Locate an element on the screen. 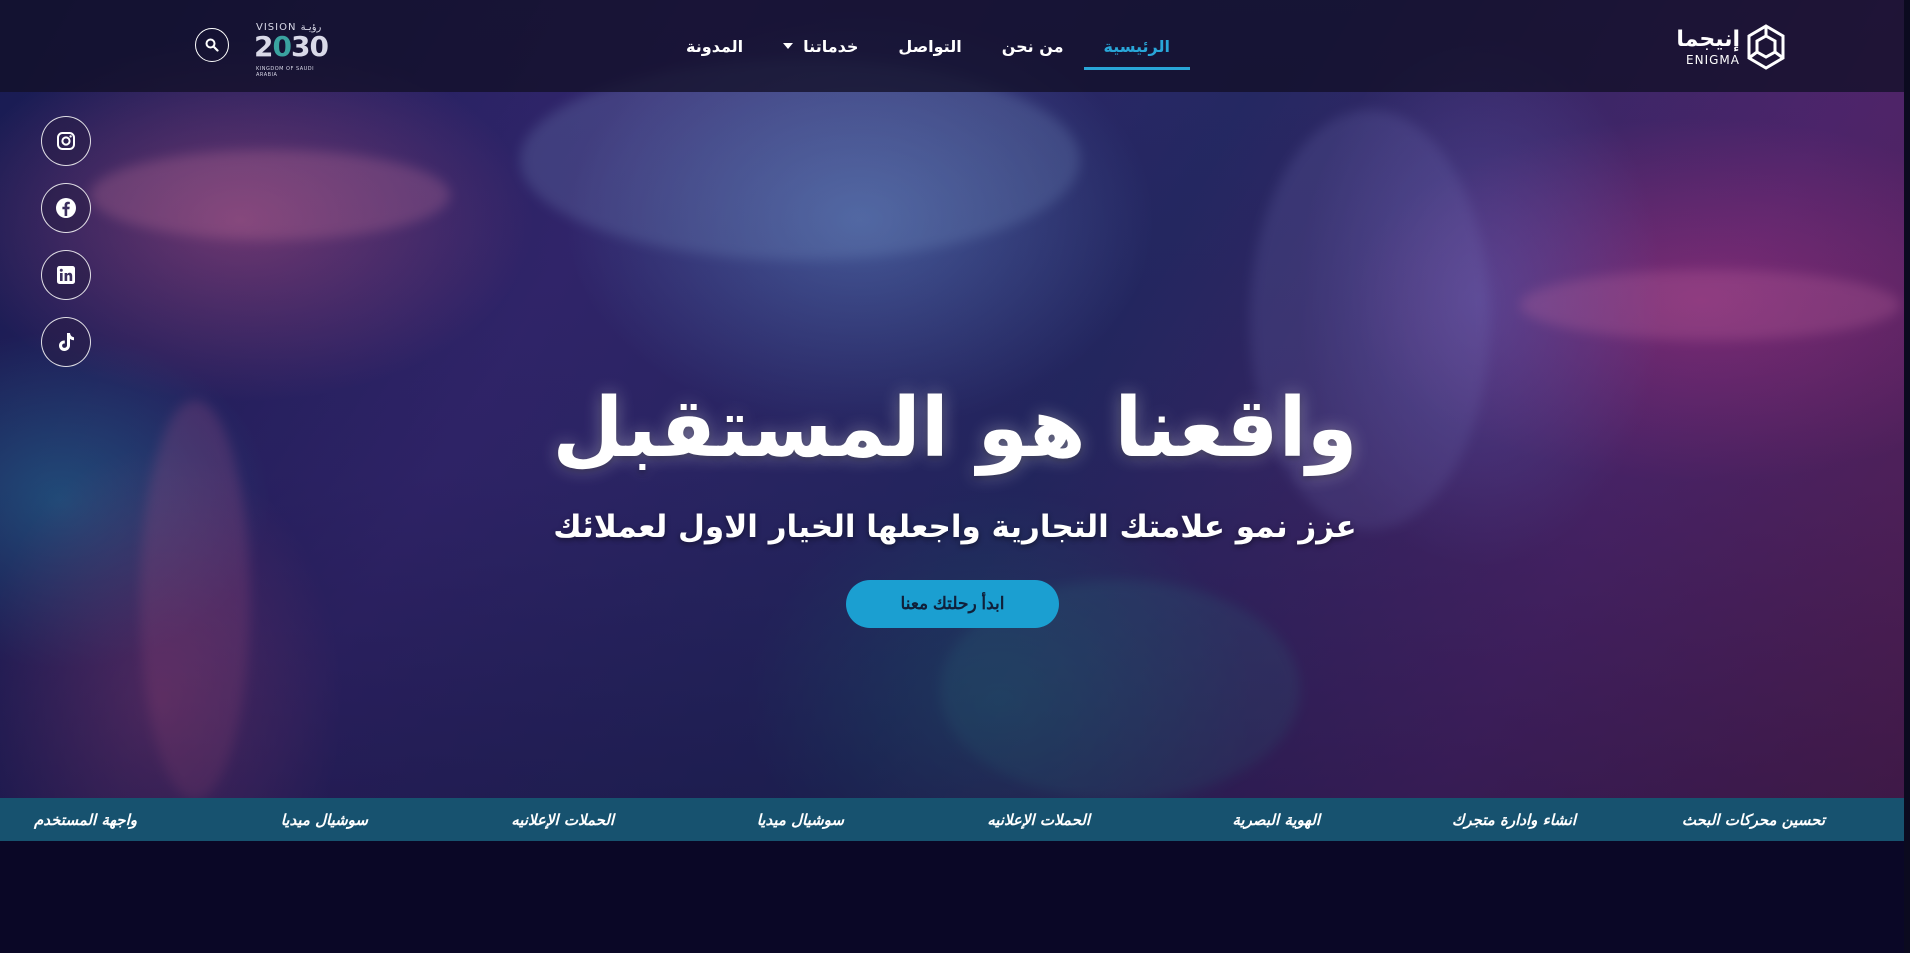 This screenshot has width=1910, height=953. start-journey-button: ابدأ رحلتك معنا is located at coordinates (952, 604).